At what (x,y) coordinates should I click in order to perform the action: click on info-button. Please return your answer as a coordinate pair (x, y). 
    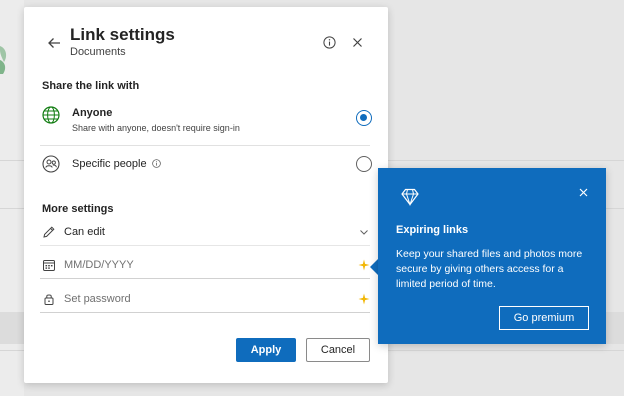
    Looking at the image, I should click on (329, 42).